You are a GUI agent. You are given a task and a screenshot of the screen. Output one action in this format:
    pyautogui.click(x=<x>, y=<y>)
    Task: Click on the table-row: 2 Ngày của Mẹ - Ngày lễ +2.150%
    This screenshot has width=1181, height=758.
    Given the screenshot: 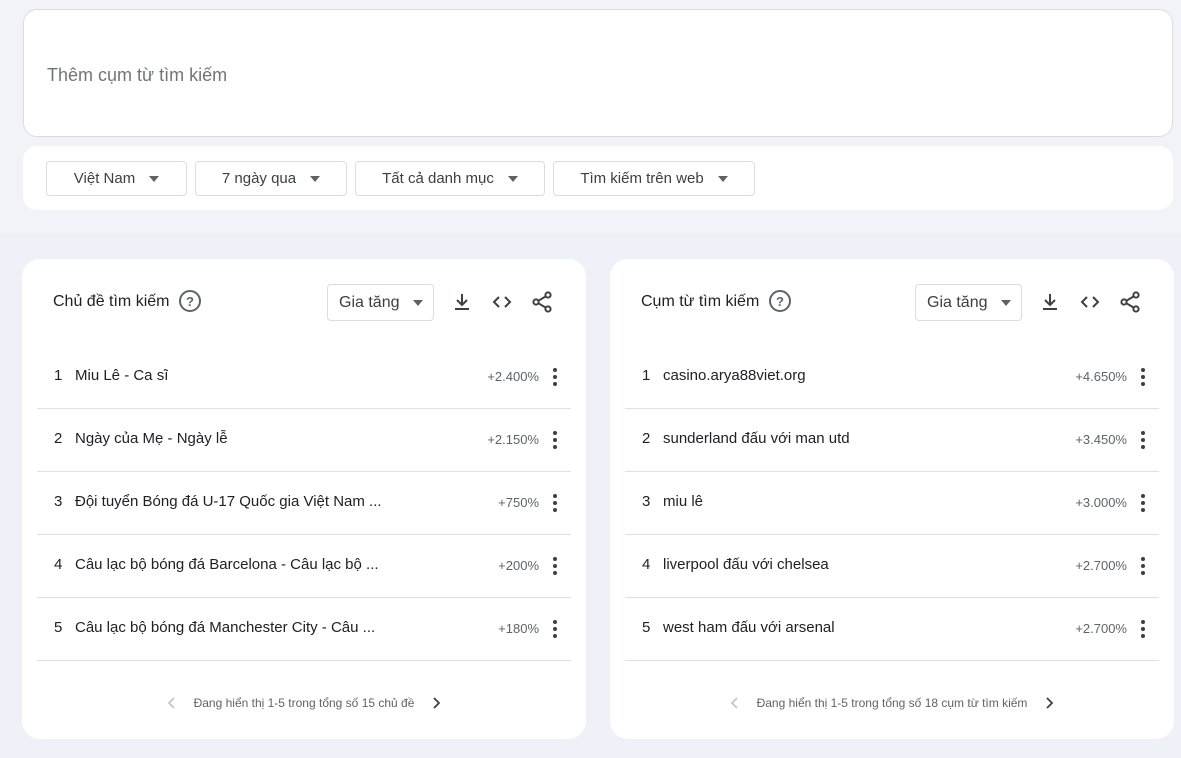 What is the action you would take?
    pyautogui.click(x=304, y=440)
    